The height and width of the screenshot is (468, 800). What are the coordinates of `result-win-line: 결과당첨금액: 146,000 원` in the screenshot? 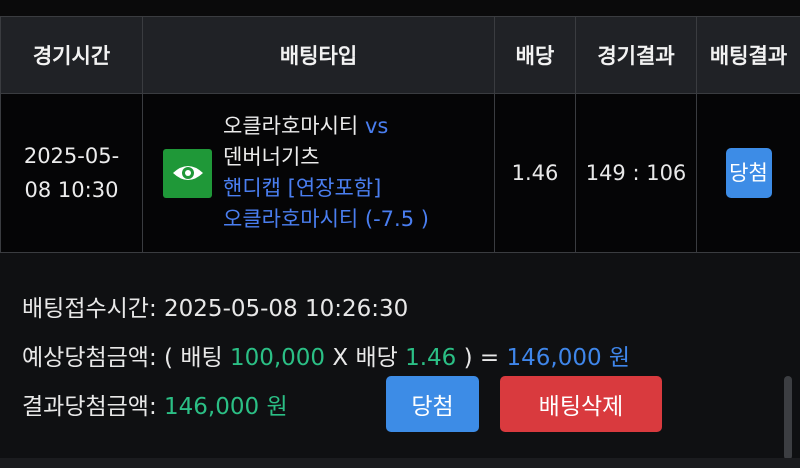 It's located at (155, 404).